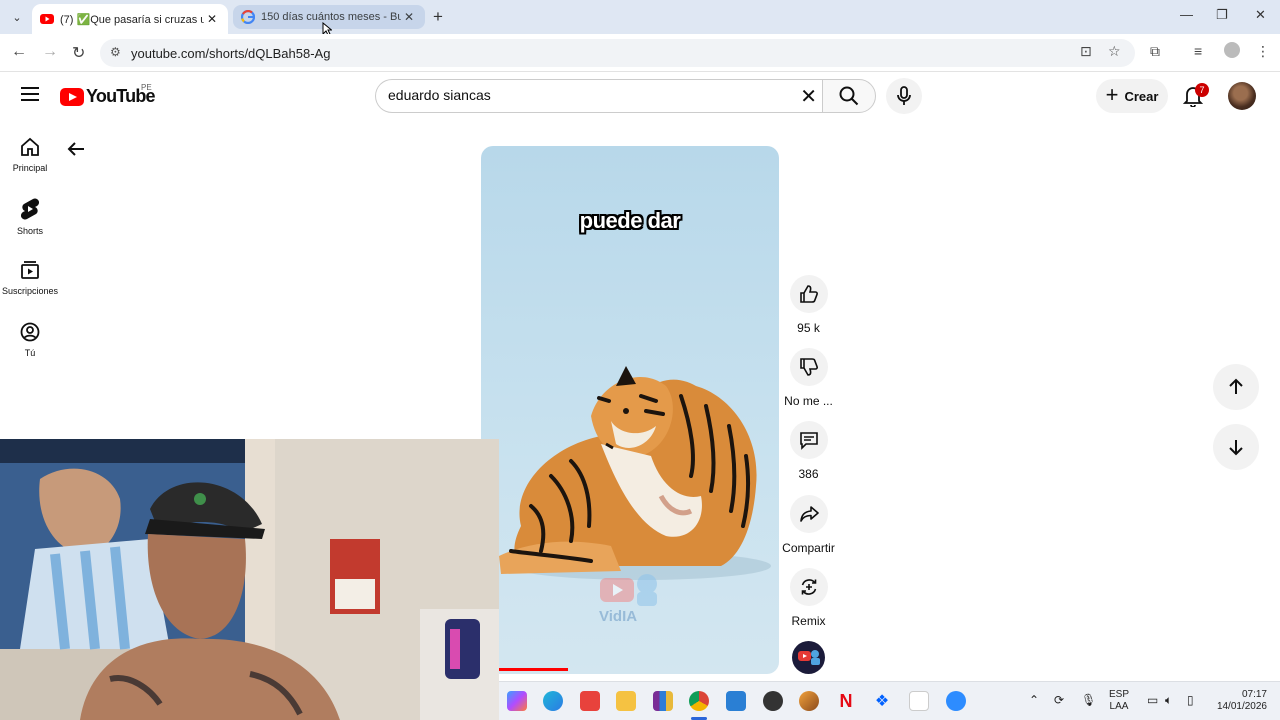  Describe the element at coordinates (1086, 51) in the screenshot. I see `install-app-icon: ⊡` at that location.